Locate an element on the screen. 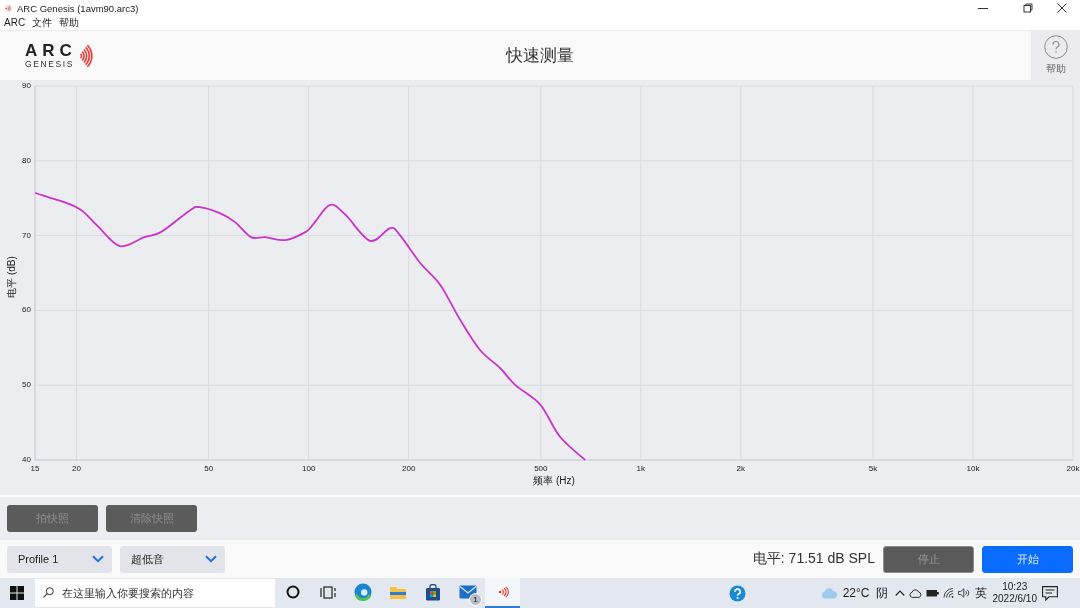 The image size is (1080, 608). y-tick-label: 60 is located at coordinates (26, 310).